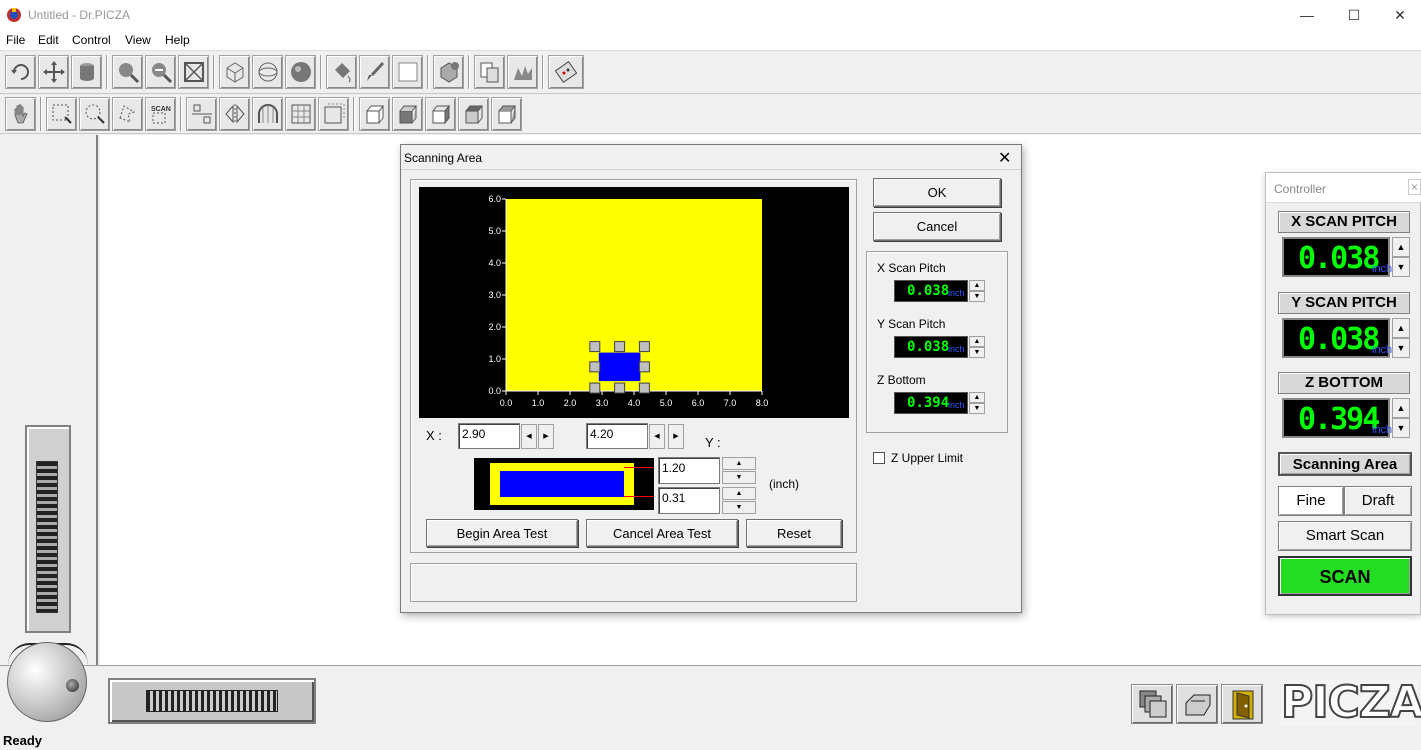  Describe the element at coordinates (234, 72) in the screenshot. I see `wireframe-view-button` at that location.